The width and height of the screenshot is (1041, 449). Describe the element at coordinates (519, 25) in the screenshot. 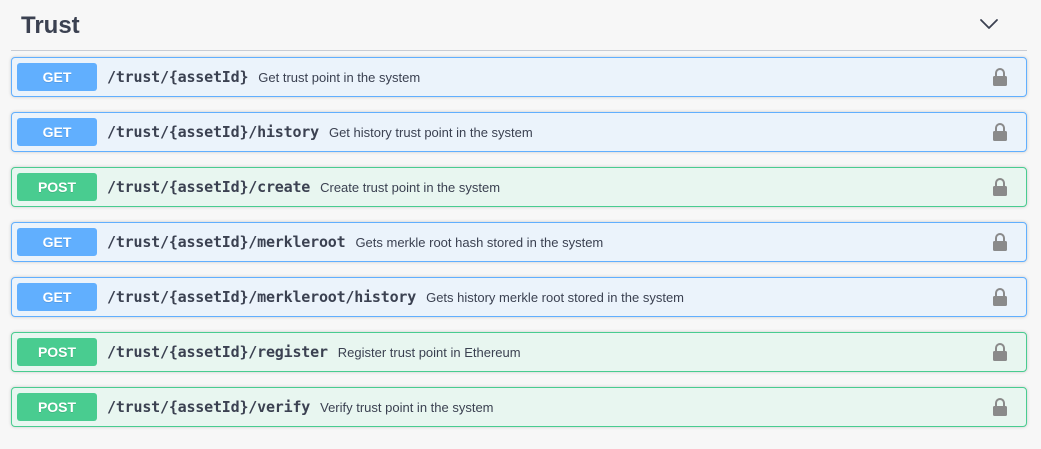

I see `section-header-trust: Trust` at that location.